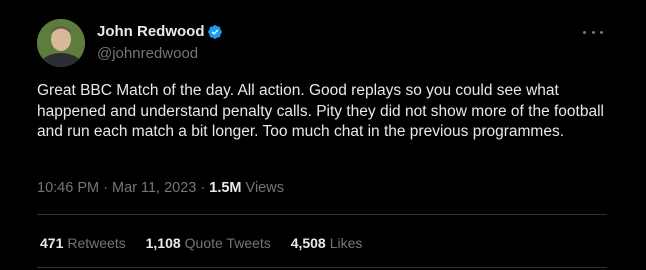 The image size is (646, 270). Describe the element at coordinates (147, 53) in the screenshot. I see `author-handle: @johnredwood` at that location.